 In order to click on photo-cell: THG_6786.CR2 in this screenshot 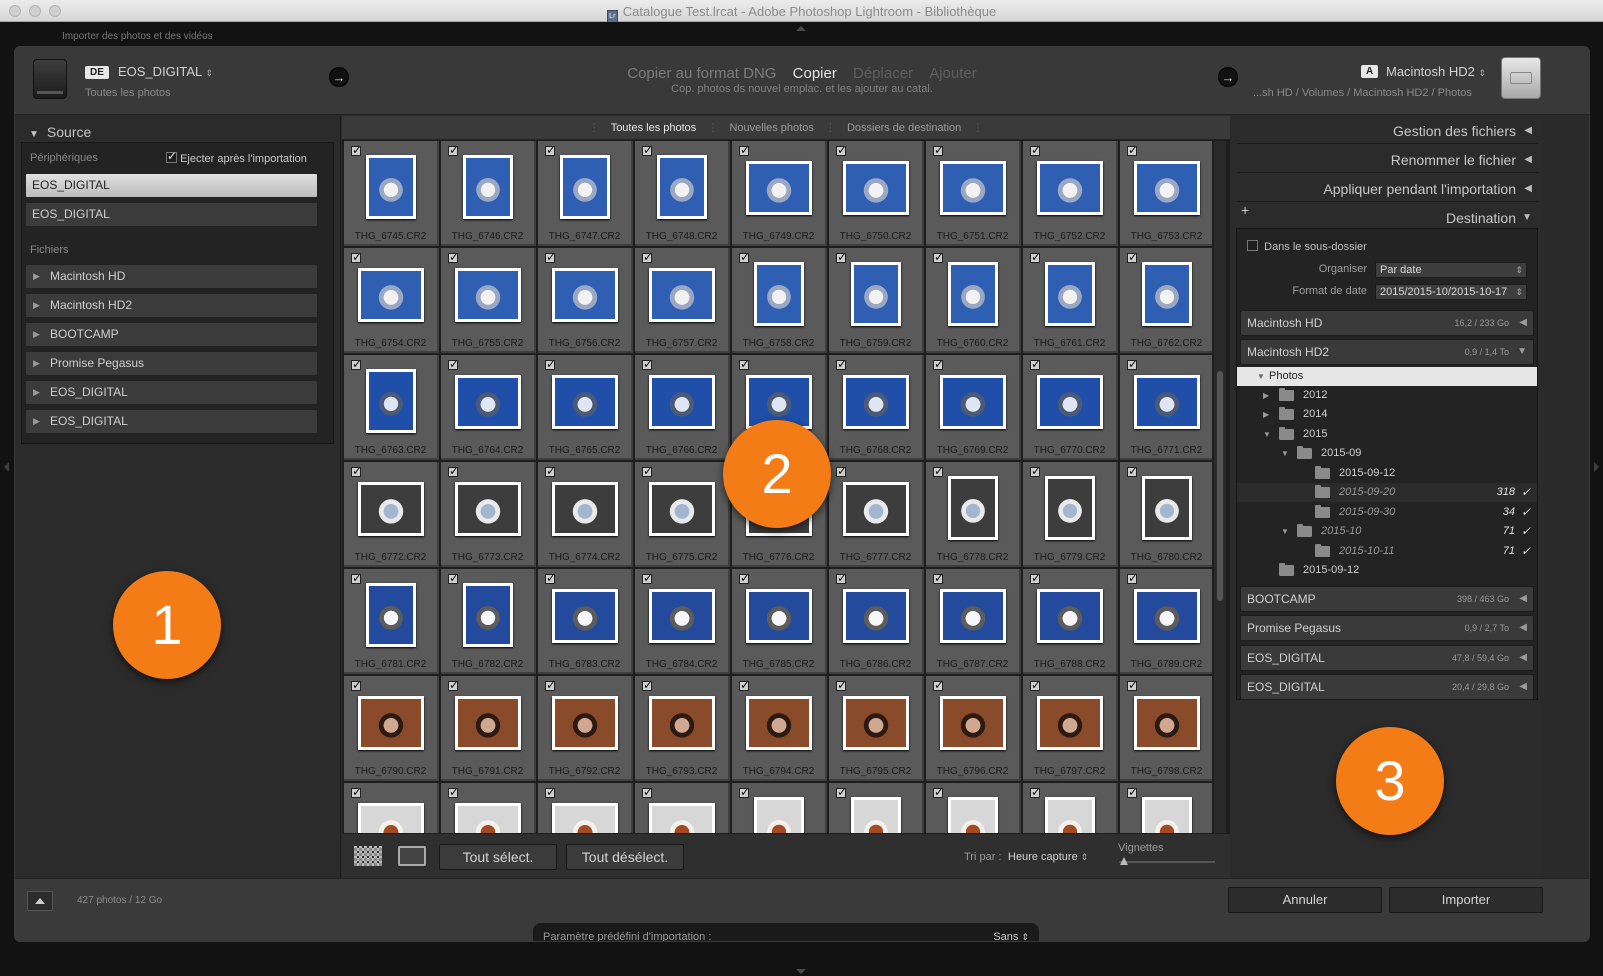, I will do `click(876, 621)`.